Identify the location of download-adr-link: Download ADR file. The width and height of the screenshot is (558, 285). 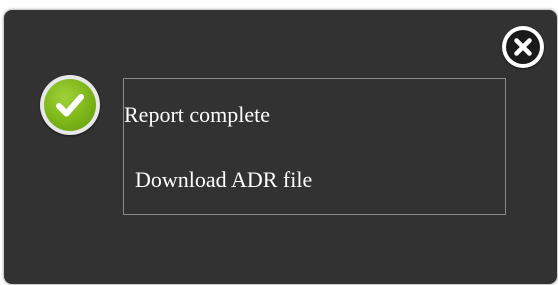
(223, 180).